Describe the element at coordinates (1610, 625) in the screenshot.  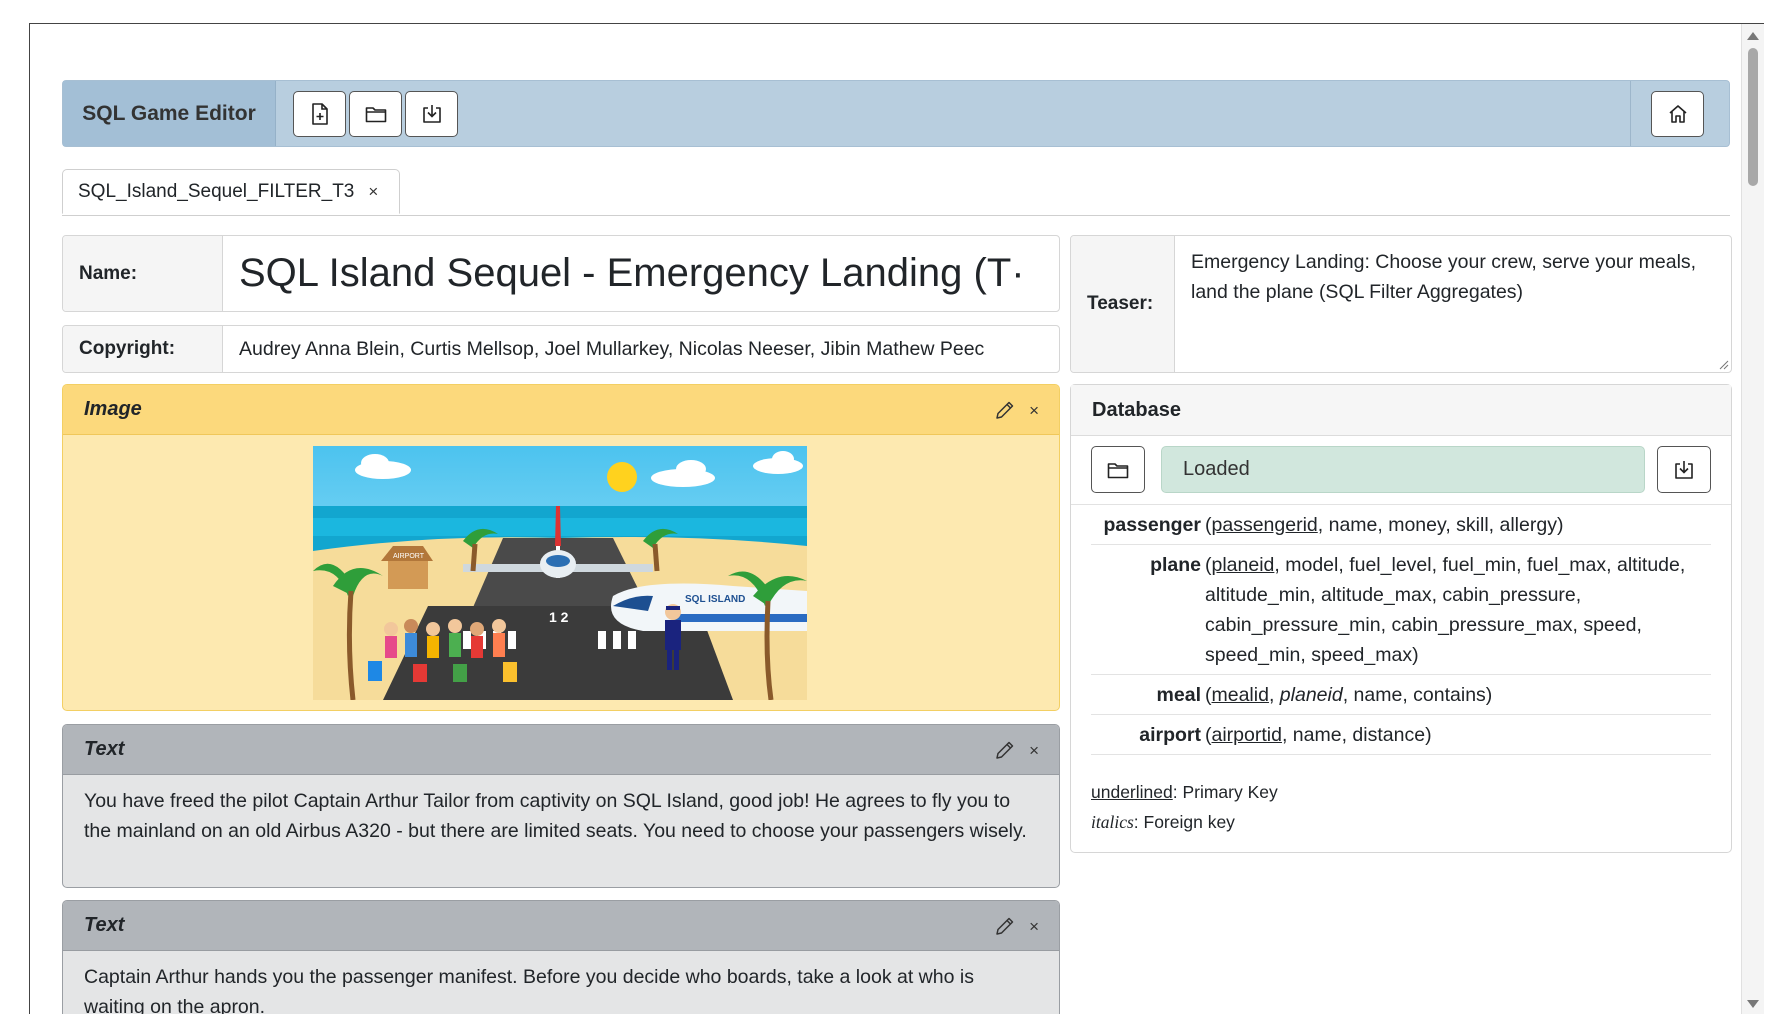
I see `column-name: speed` at that location.